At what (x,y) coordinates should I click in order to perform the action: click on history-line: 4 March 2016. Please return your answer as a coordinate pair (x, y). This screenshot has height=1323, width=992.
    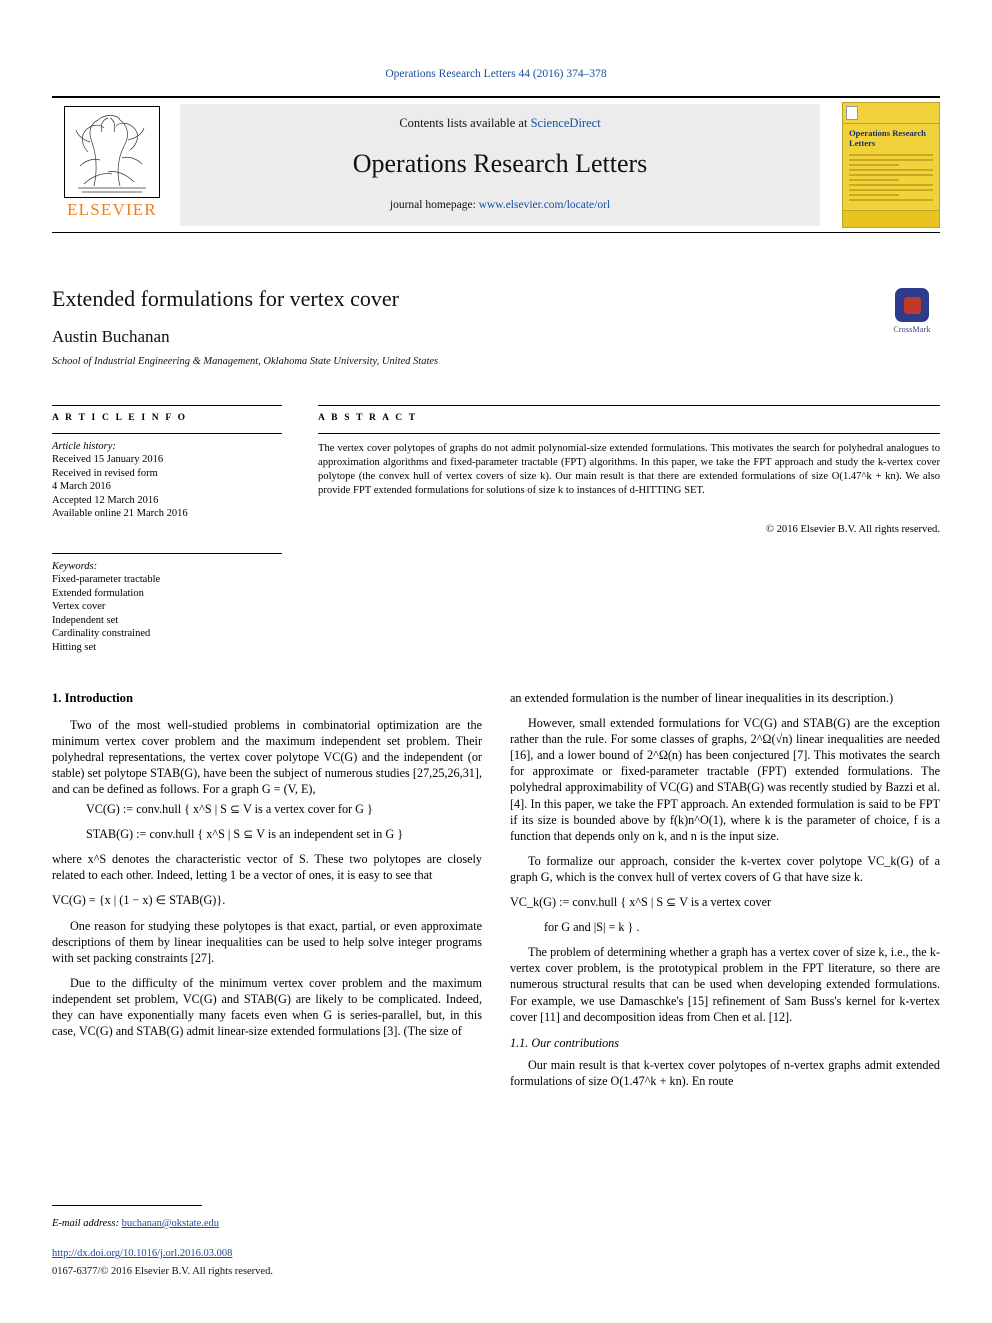
    Looking at the image, I should click on (81, 487).